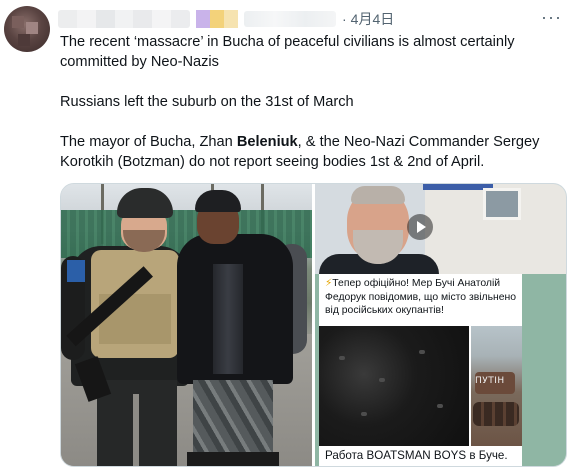  I want to click on tank-graffiti: ПУТІН, so click(490, 381).